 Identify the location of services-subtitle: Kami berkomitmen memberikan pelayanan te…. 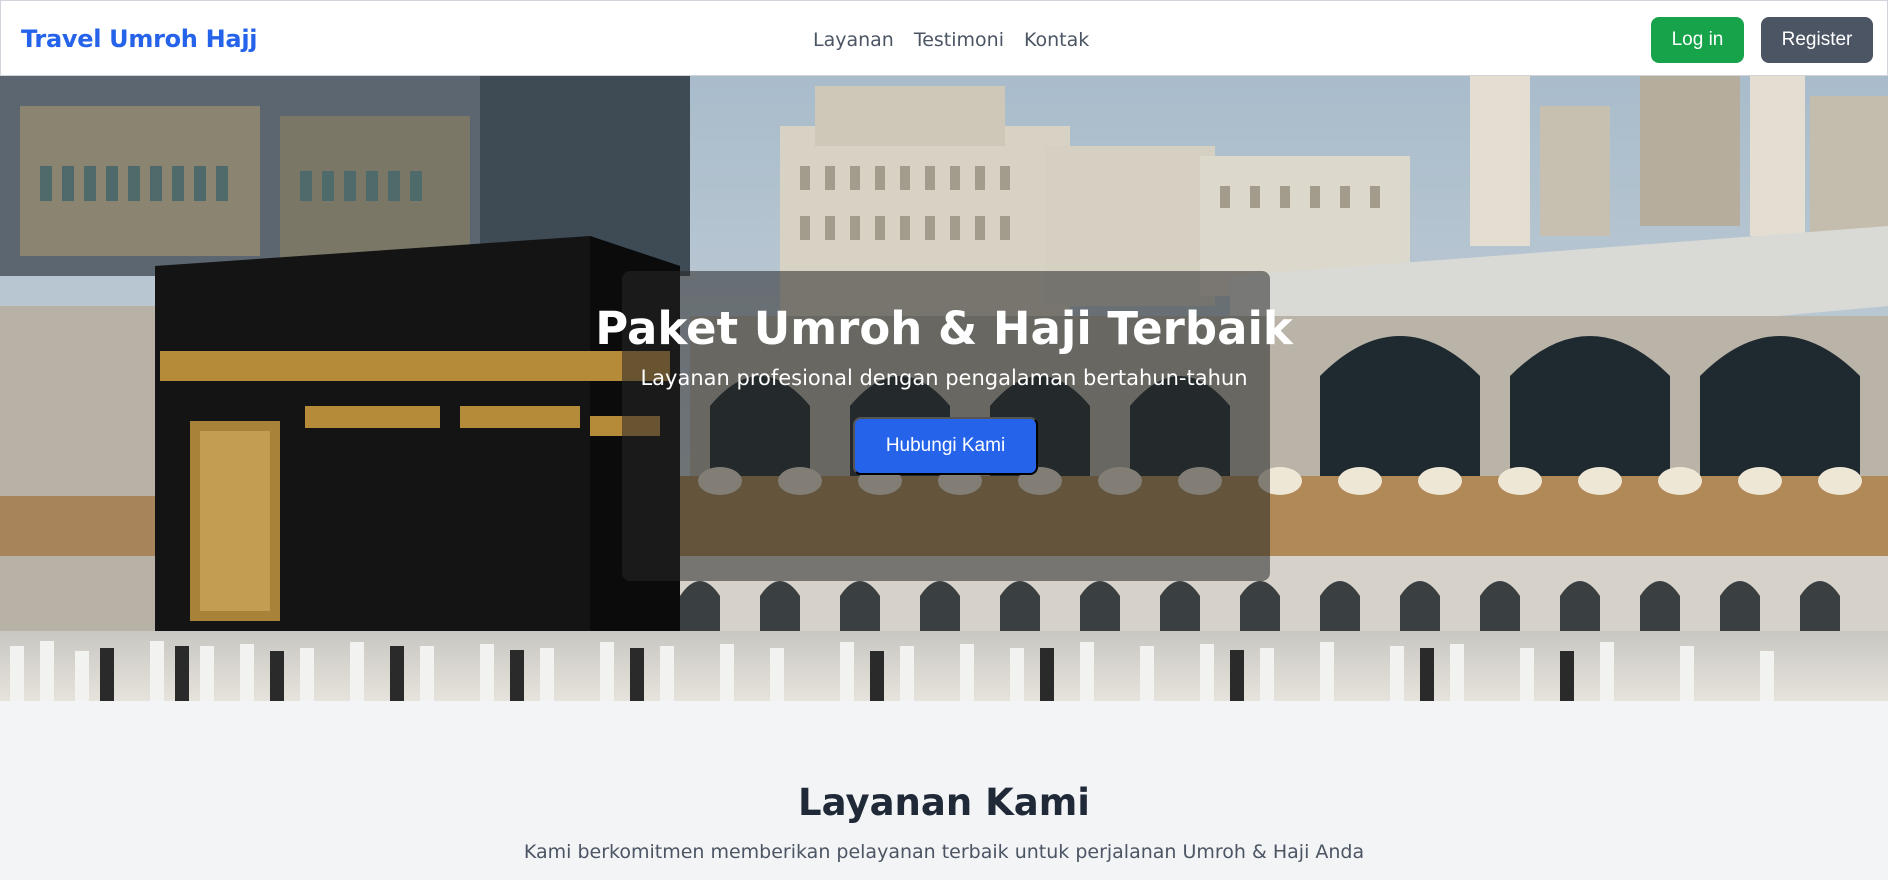
(944, 852).